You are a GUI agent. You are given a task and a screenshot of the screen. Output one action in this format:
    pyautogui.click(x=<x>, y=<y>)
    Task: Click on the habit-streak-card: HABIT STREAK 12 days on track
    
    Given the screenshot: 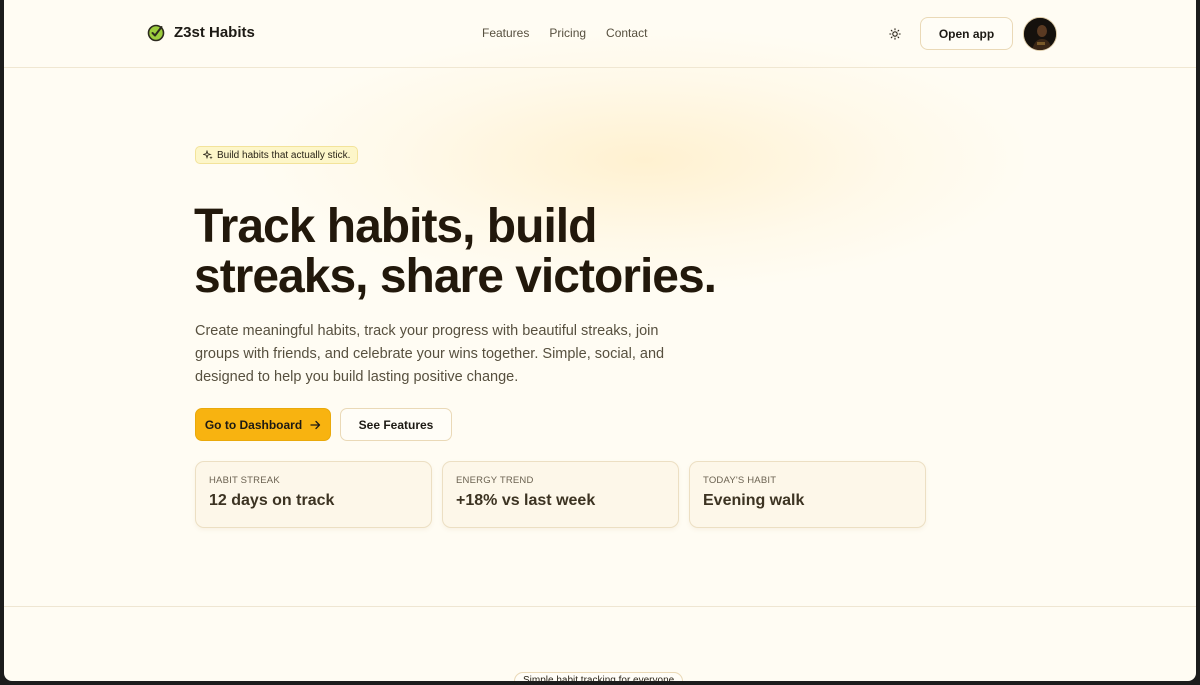 What is the action you would take?
    pyautogui.click(x=313, y=494)
    